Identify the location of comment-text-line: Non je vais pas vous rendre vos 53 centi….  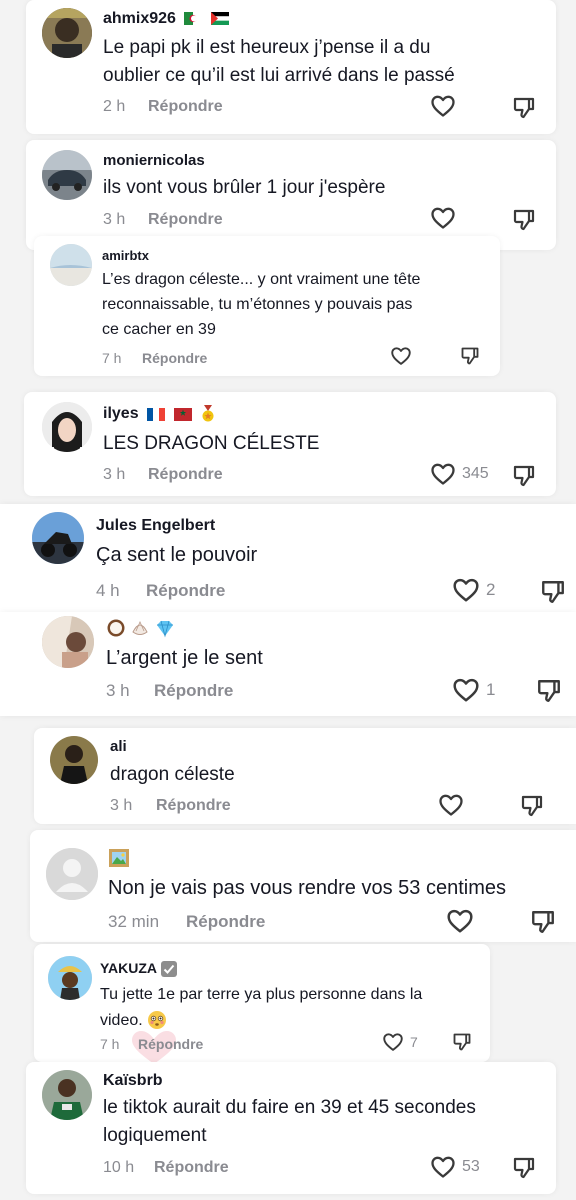
(307, 888).